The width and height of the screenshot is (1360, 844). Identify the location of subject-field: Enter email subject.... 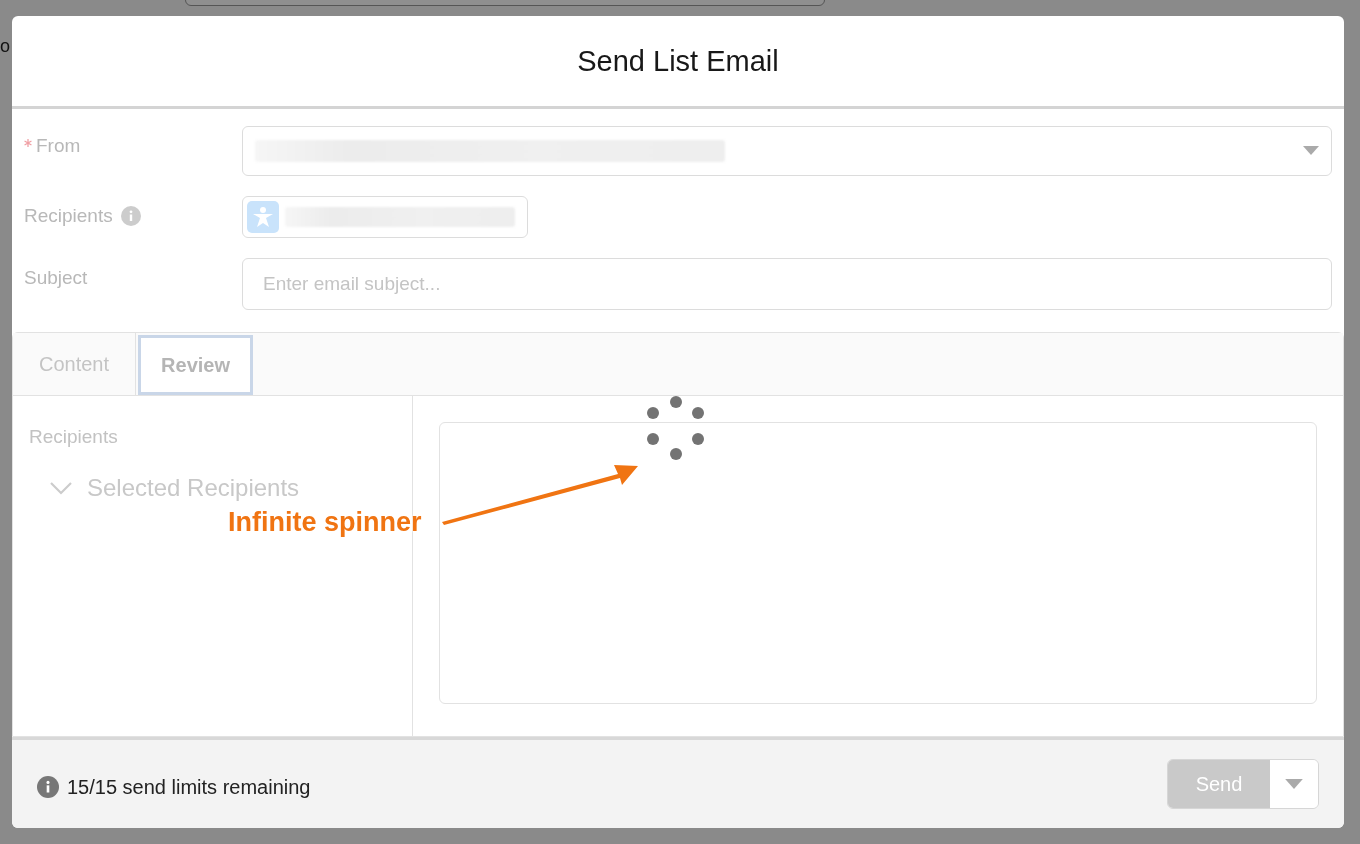
(787, 284).